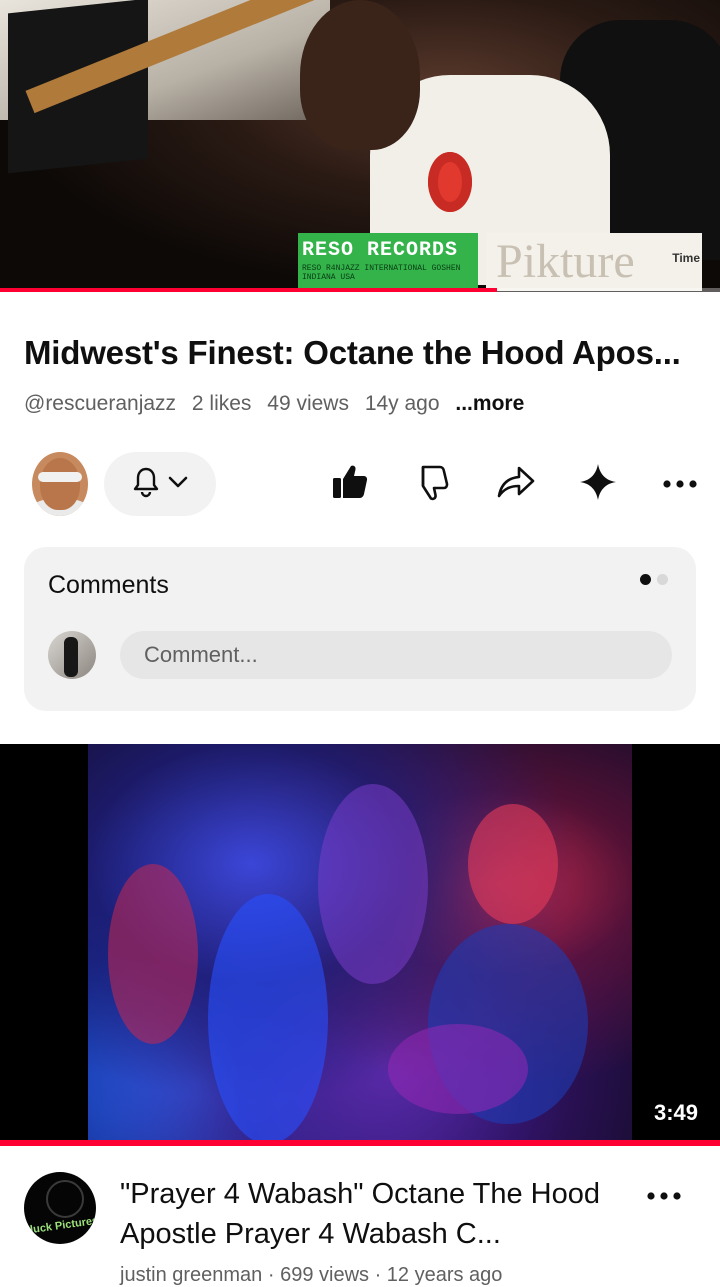 The image size is (720, 1287). Describe the element at coordinates (594, 262) in the screenshot. I see `pikture-time-watermark: Pikture Time` at that location.